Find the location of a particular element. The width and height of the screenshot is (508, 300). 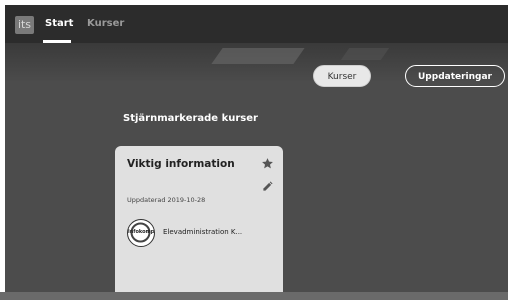

its-logo: its is located at coordinates (24, 25).